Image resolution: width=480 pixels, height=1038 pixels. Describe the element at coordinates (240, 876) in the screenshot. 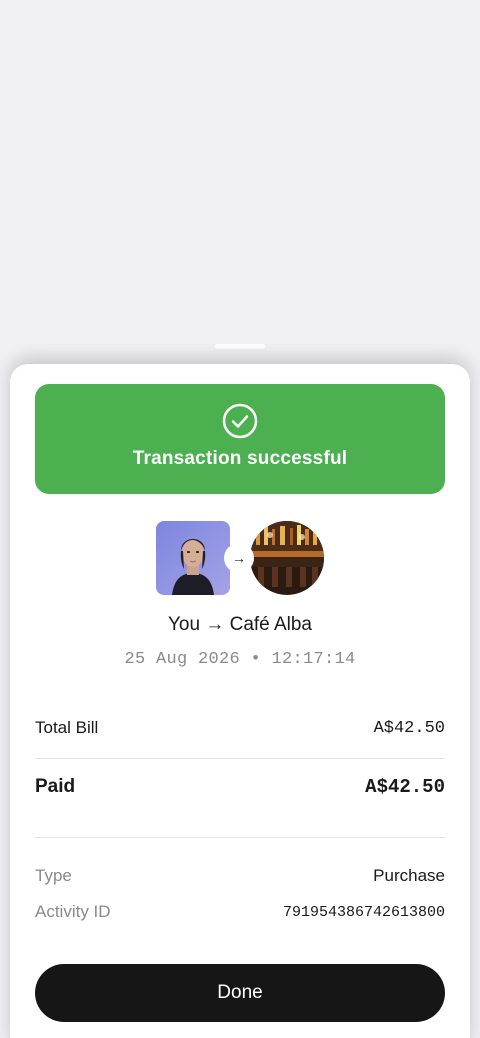

I see `type-row: Type Purchase` at that location.